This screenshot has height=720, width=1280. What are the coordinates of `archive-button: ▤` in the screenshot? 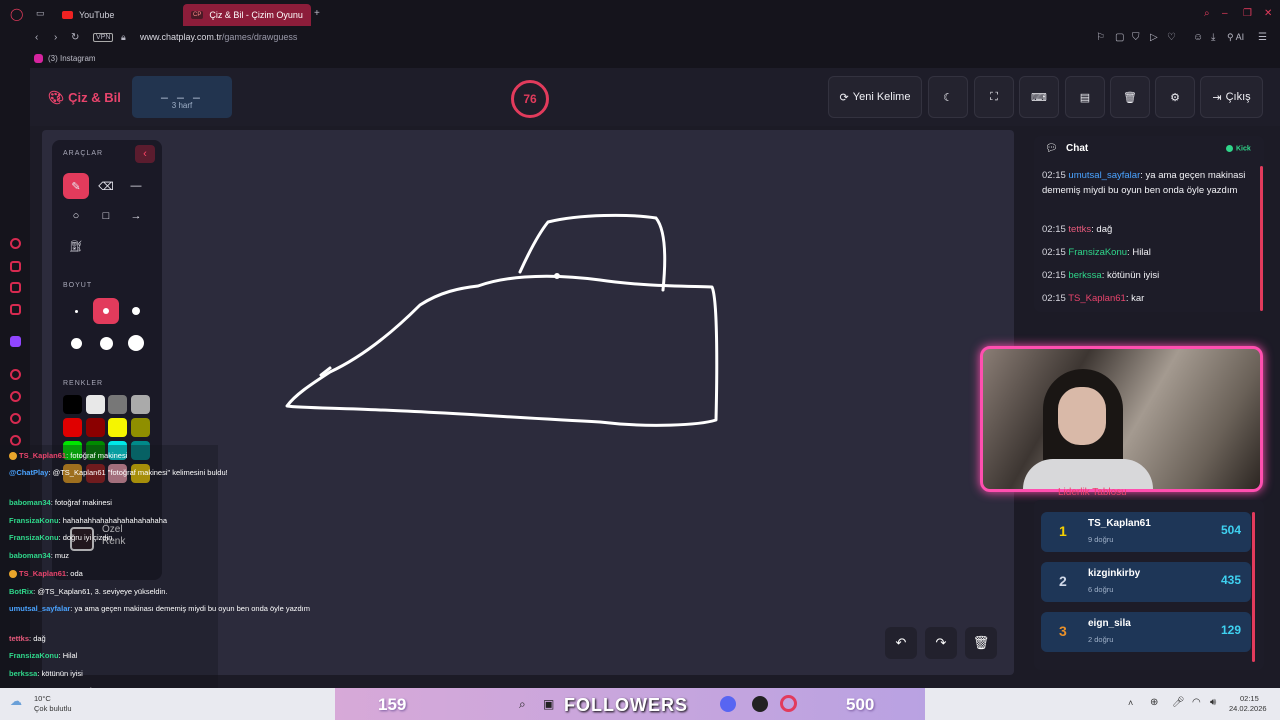 It's located at (1085, 97).